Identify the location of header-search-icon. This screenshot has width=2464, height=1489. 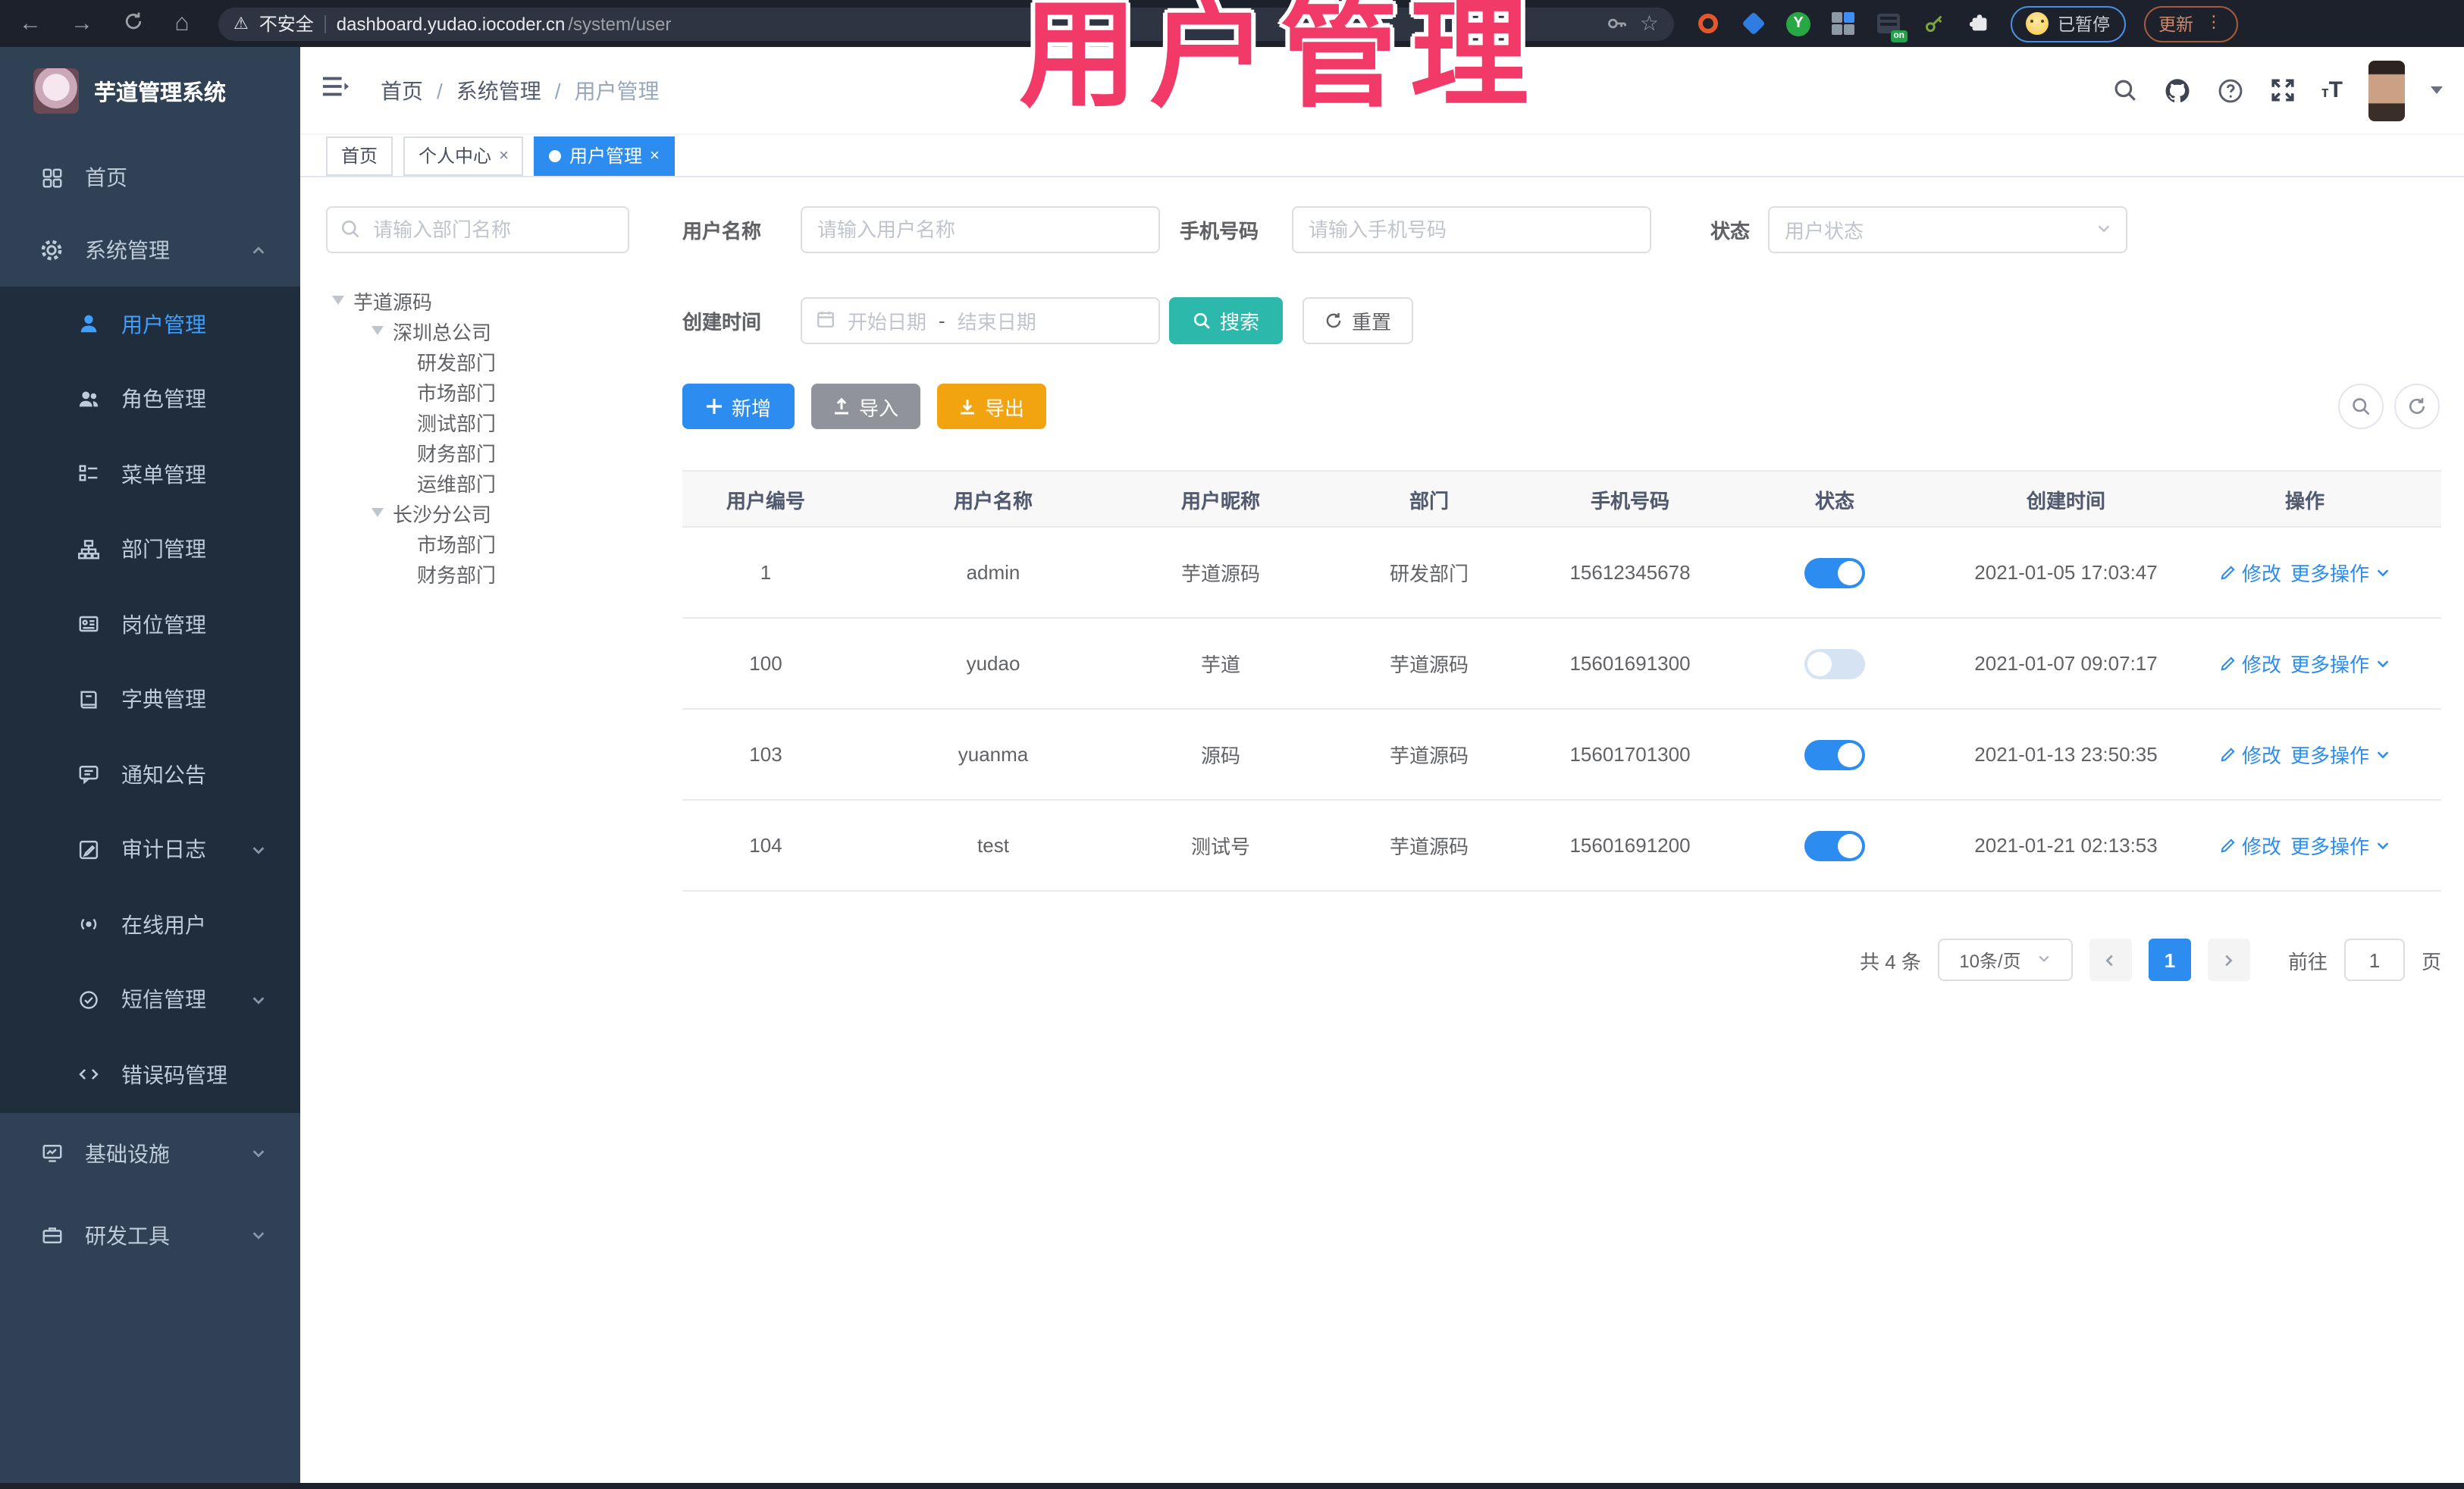
(2125, 90).